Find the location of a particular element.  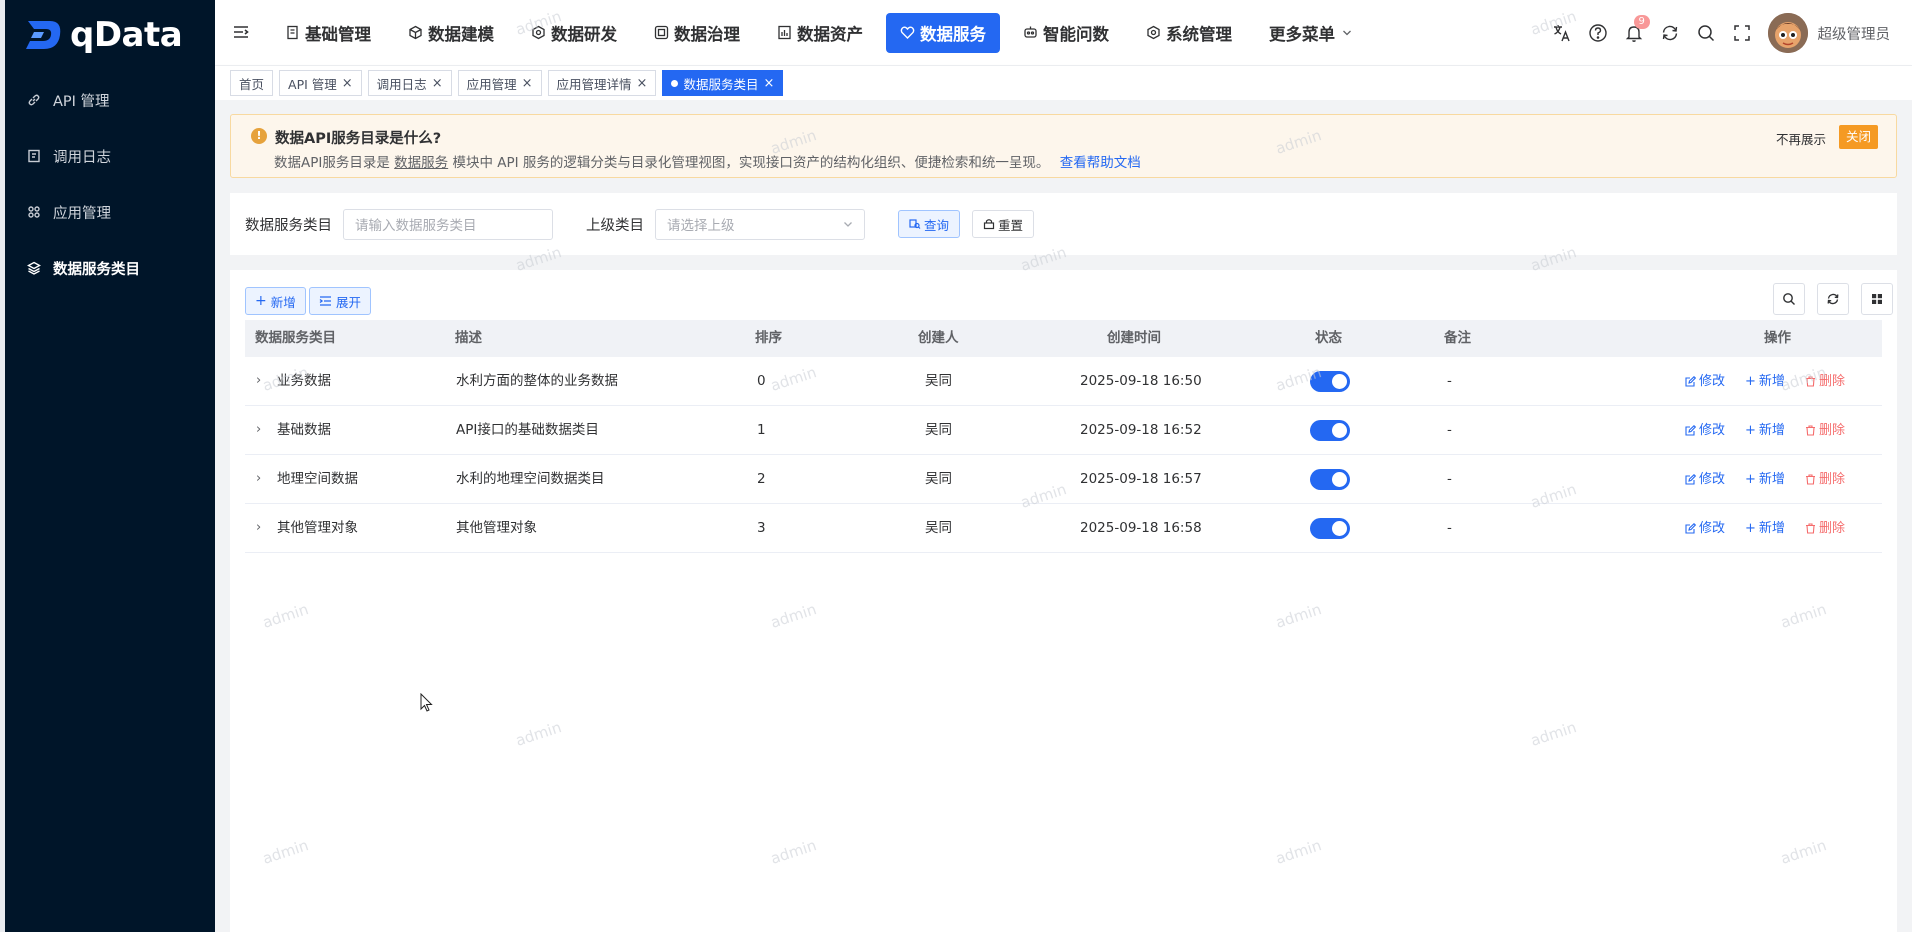

tag-home: 首页 is located at coordinates (252, 83).